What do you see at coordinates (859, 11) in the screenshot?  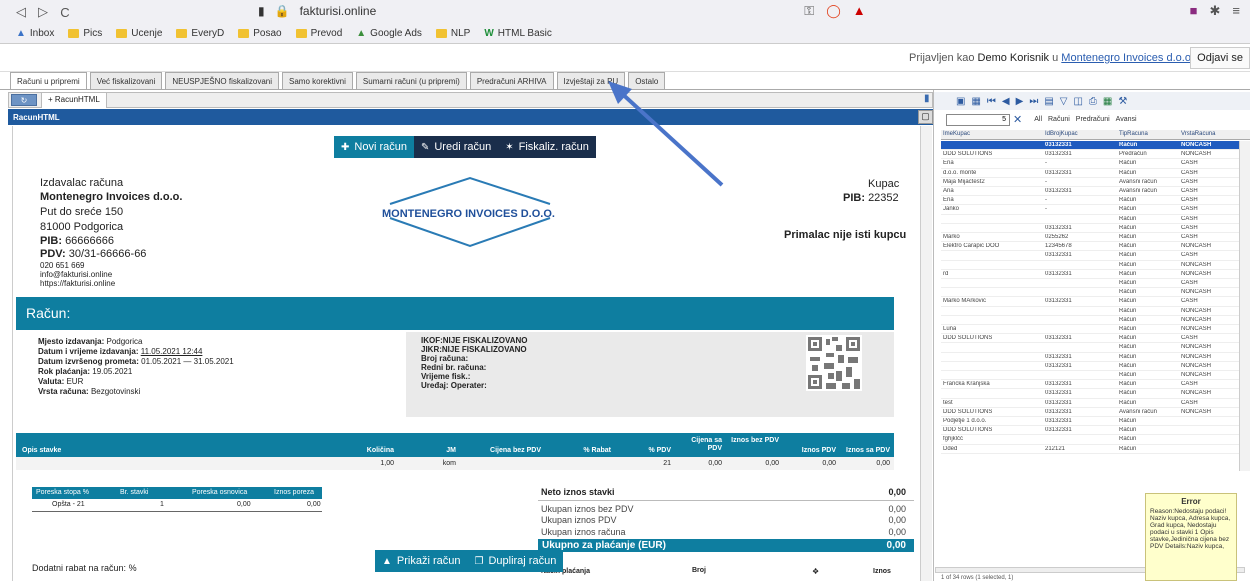 I see `warning-icon: ▲` at bounding box center [859, 11].